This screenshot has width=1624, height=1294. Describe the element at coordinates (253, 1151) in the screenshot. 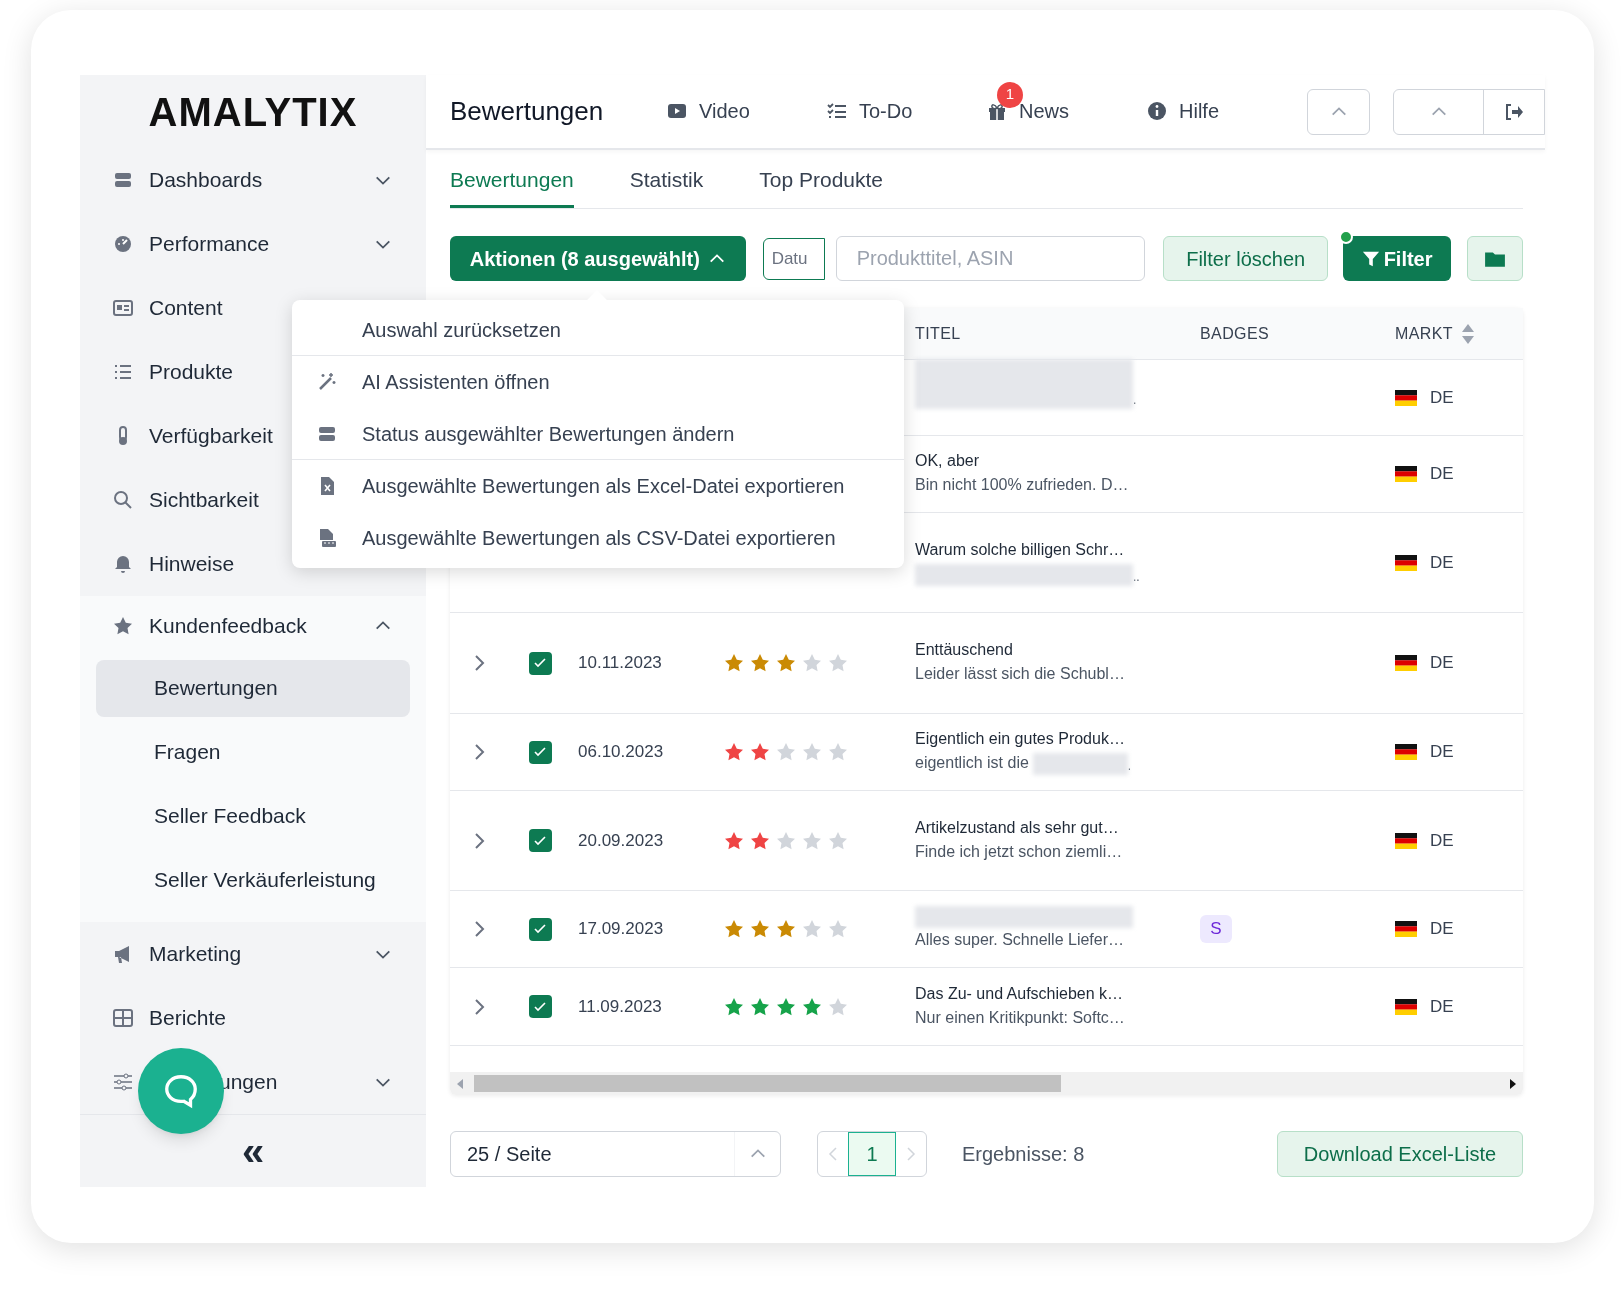

I see `collapse-button: «` at that location.